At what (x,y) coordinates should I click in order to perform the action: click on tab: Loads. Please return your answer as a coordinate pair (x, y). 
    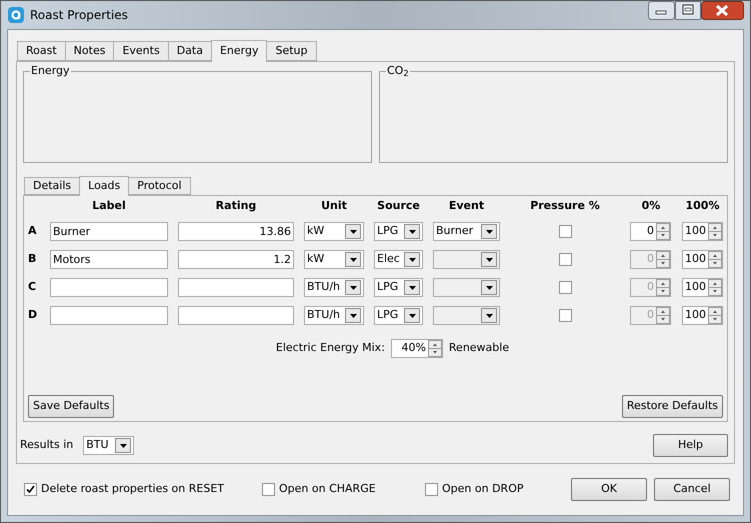
    Looking at the image, I should click on (104, 186).